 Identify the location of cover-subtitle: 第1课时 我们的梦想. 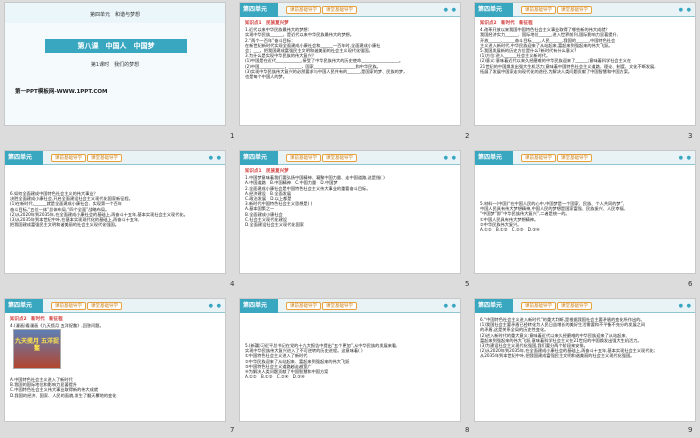
(115, 65).